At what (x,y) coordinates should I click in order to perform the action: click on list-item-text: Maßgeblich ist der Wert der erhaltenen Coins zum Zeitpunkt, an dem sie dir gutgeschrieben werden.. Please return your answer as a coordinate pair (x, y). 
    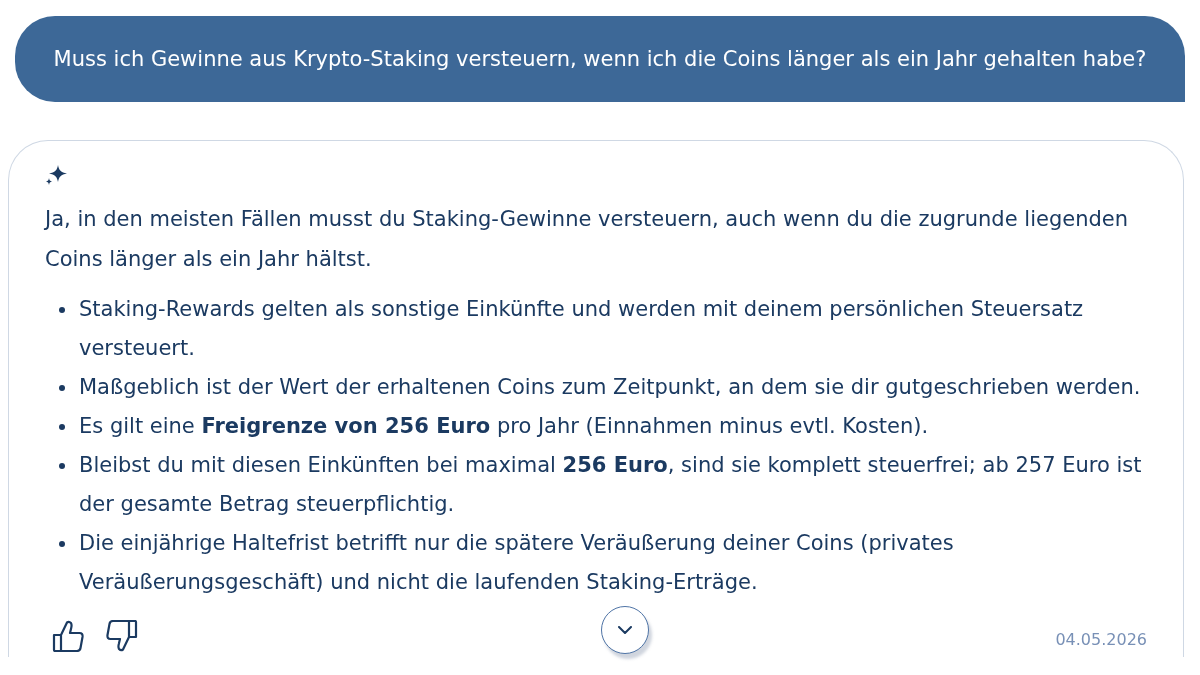
    Looking at the image, I should click on (610, 387).